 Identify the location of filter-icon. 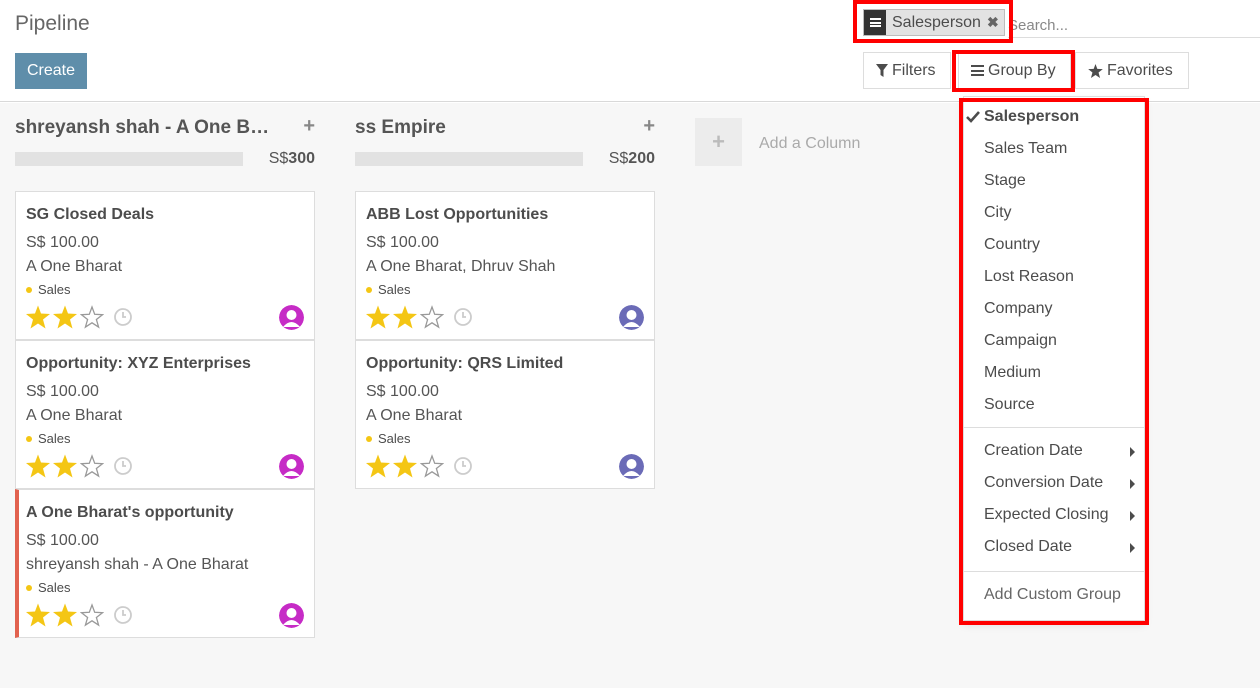
(882, 70).